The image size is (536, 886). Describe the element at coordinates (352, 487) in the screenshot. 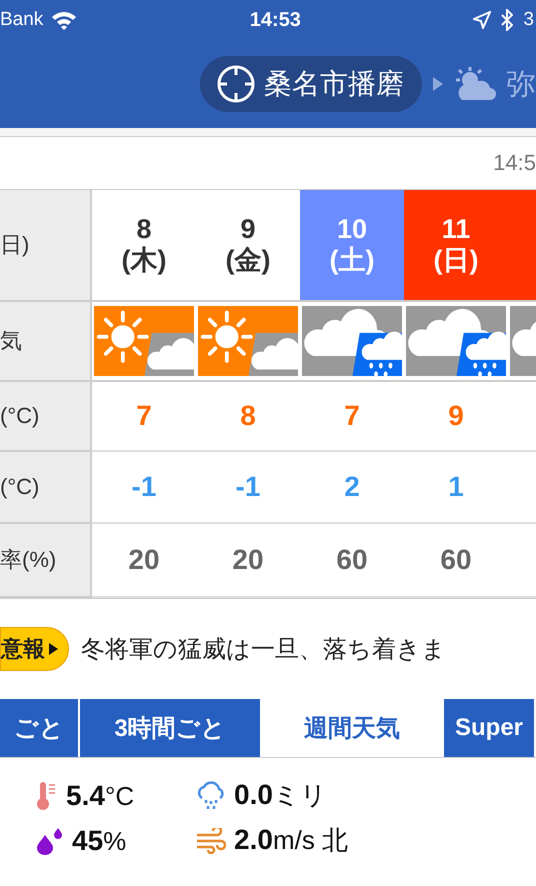

I see `low-temperature: 2` at that location.